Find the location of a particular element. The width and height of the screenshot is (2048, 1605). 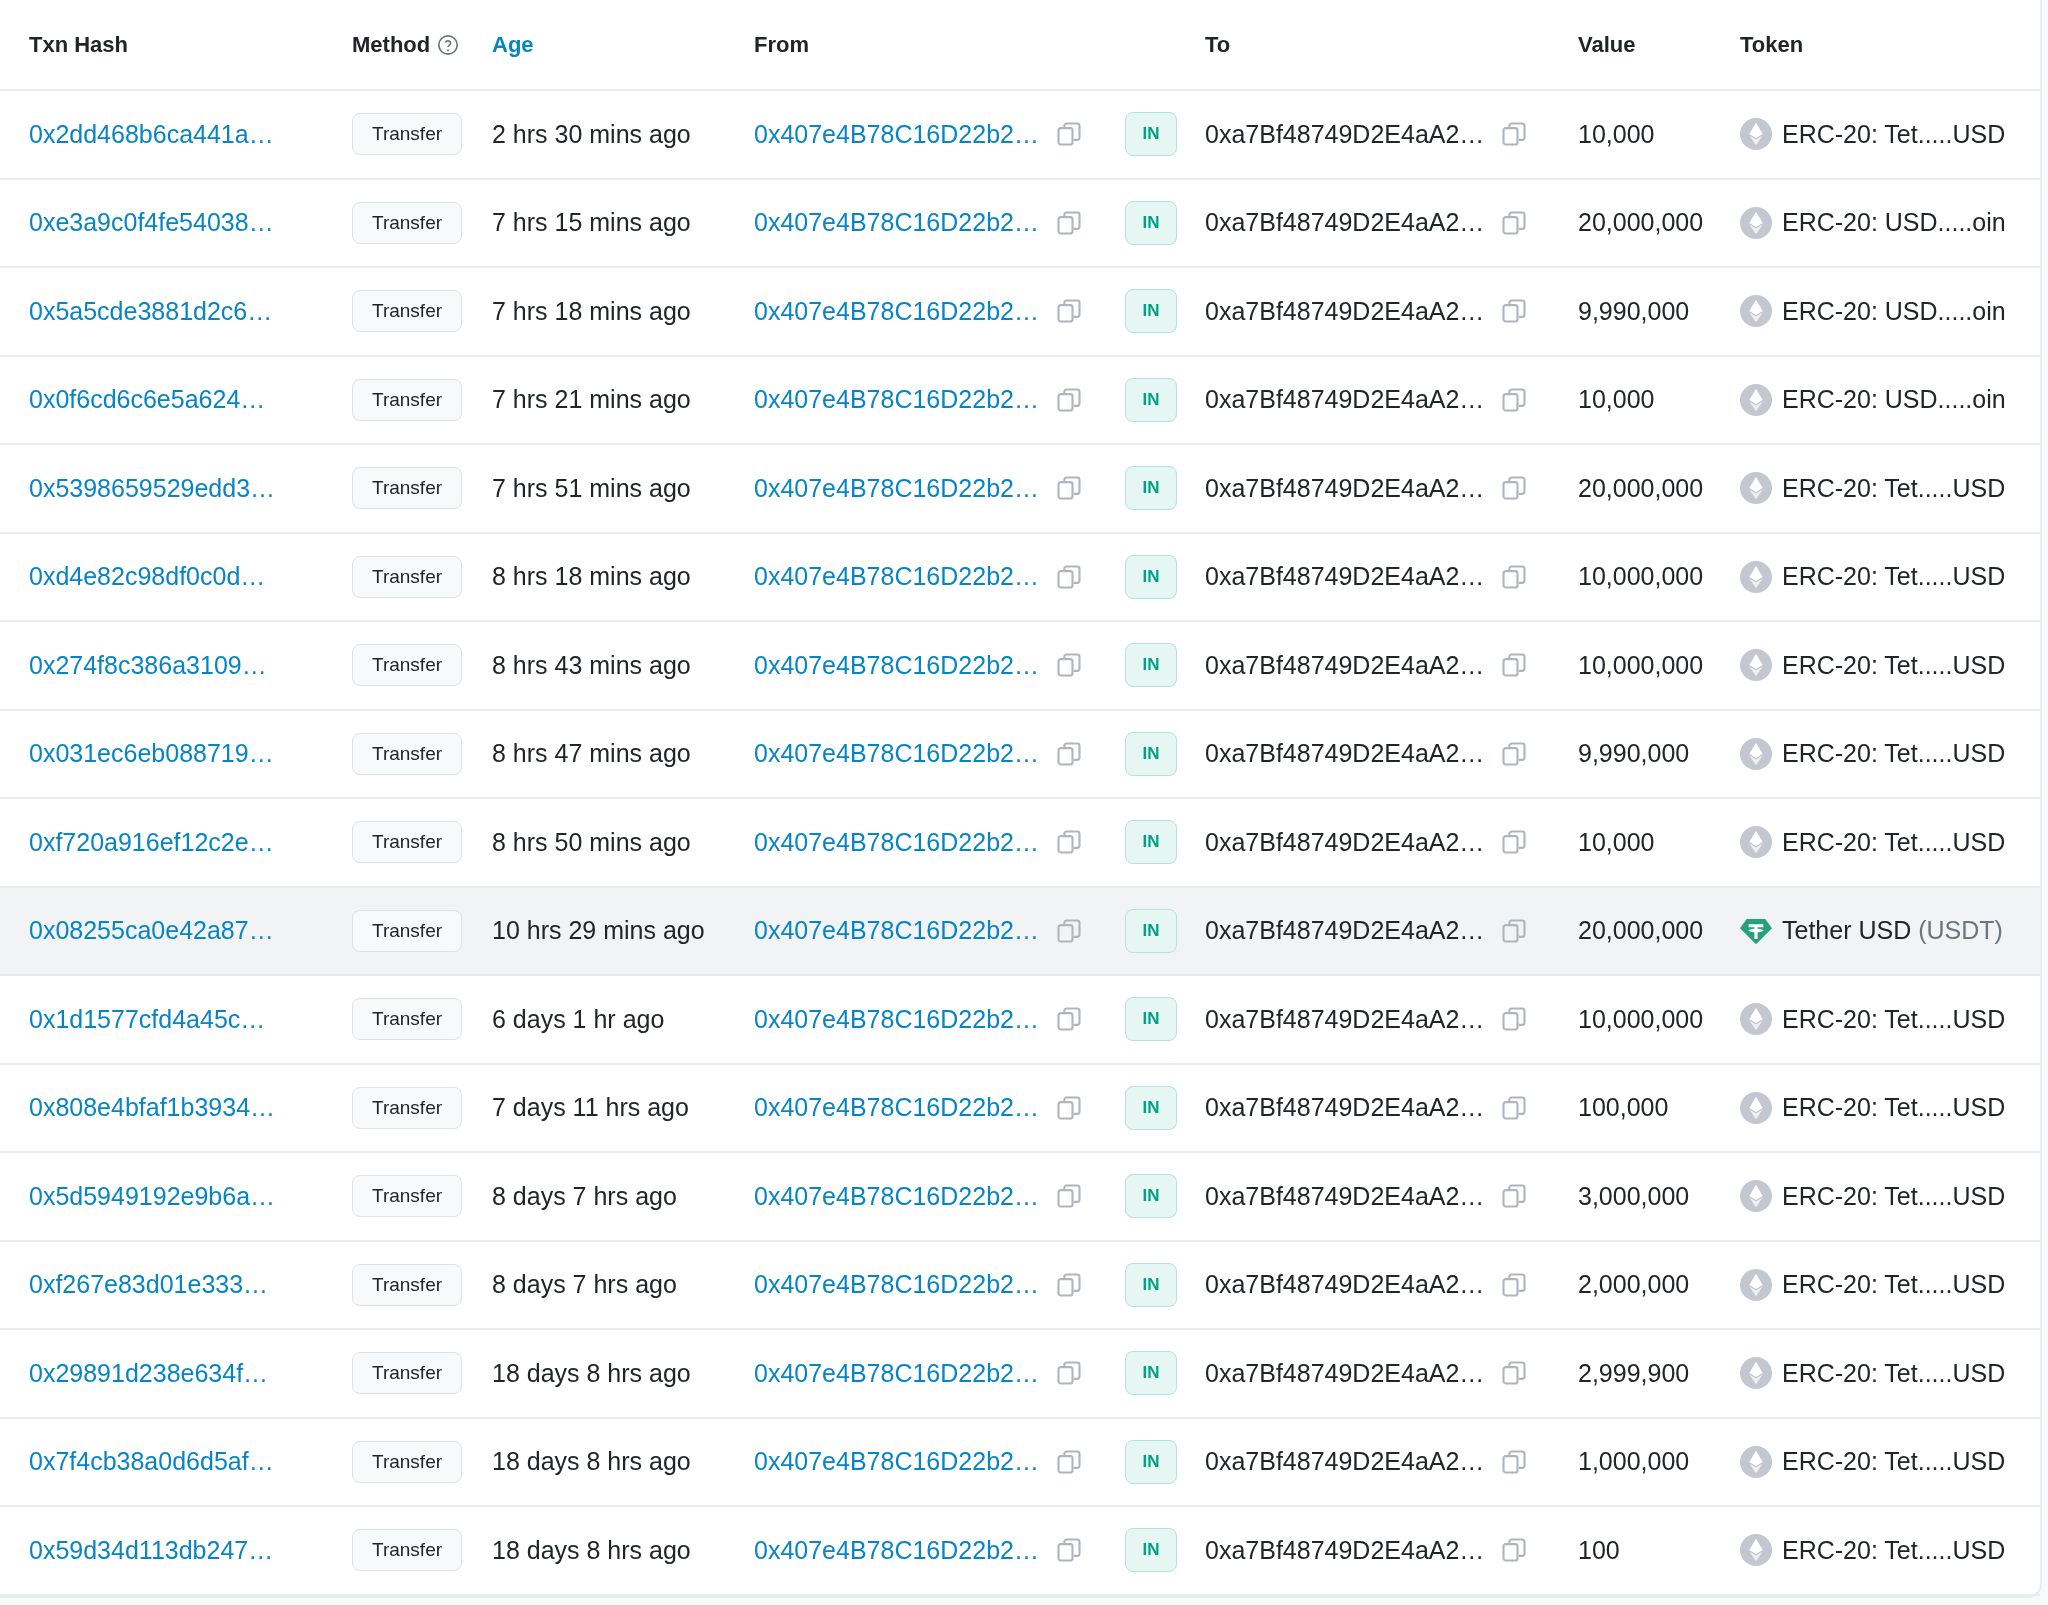

table-row: 0xf267e83d01e333… Transfer 8 days 7 hrs ago 0x407e4B78C16D22b2… IN 0xa7Bf48749D2E4aA2… 2,000,000 ERC-20: Tet.....USD is located at coordinates (1020, 1285).